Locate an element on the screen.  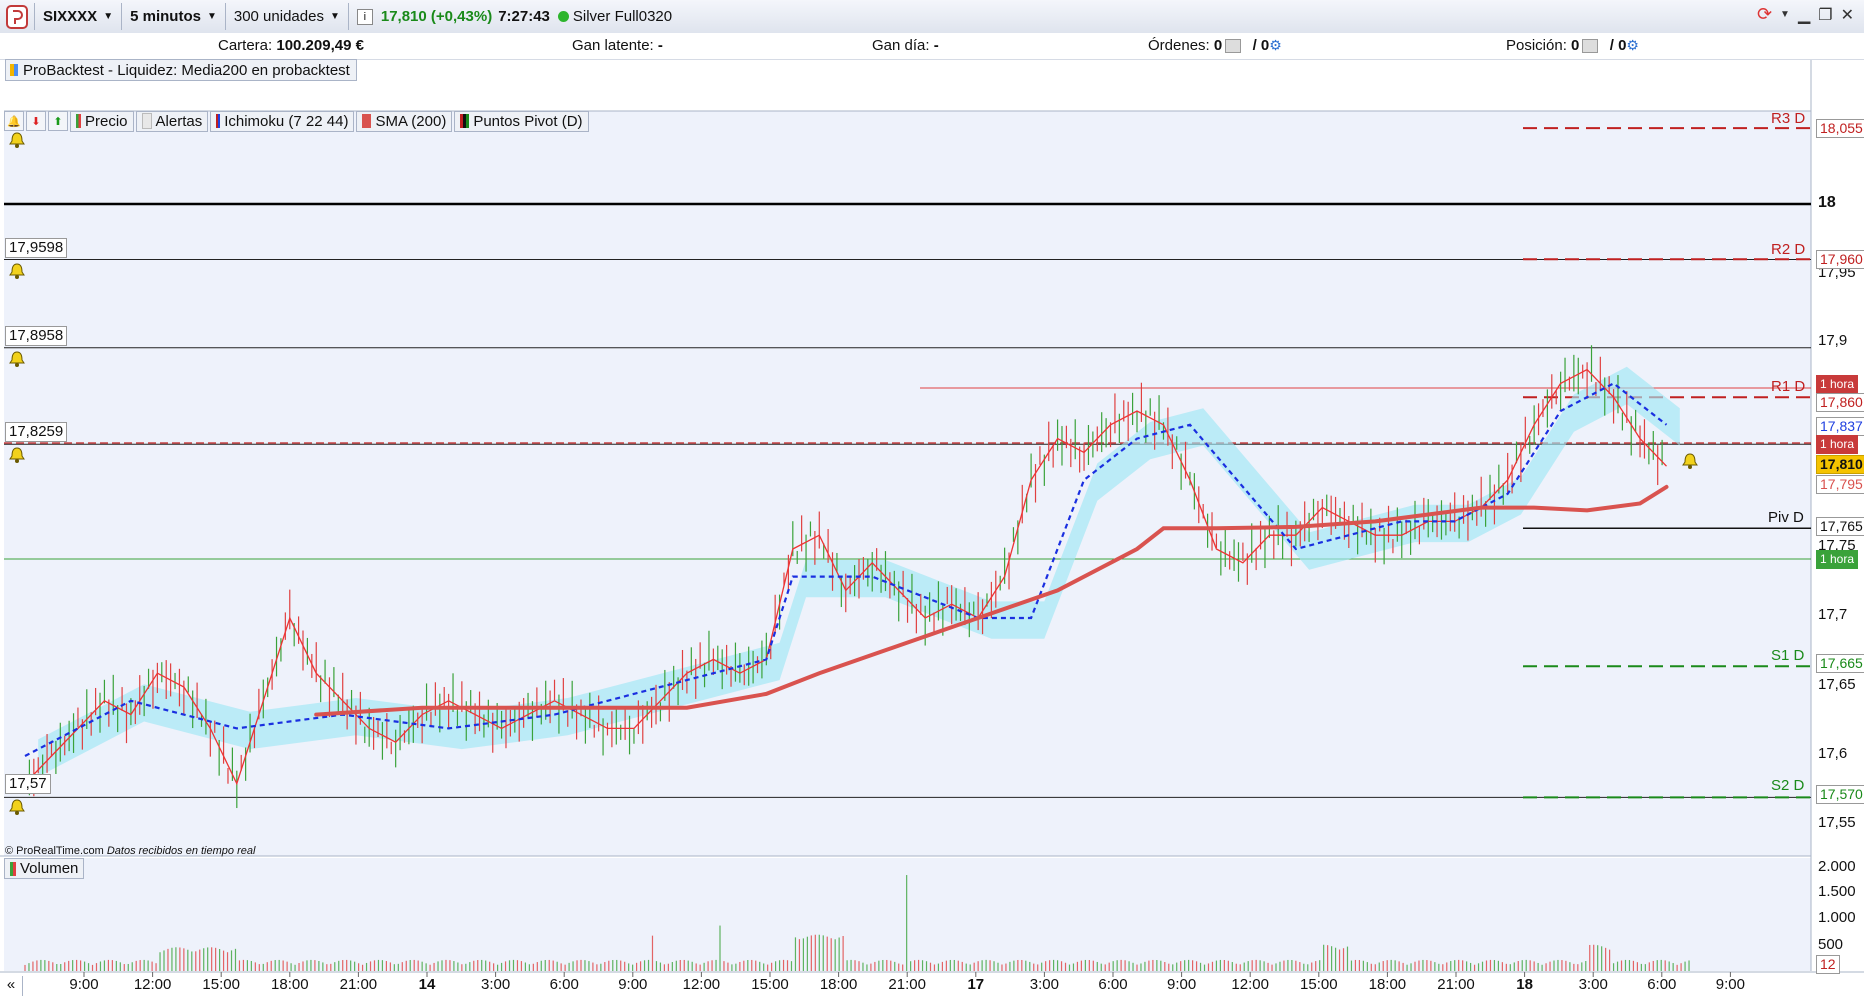
legend-alertas: Alertas is located at coordinates (172, 121).